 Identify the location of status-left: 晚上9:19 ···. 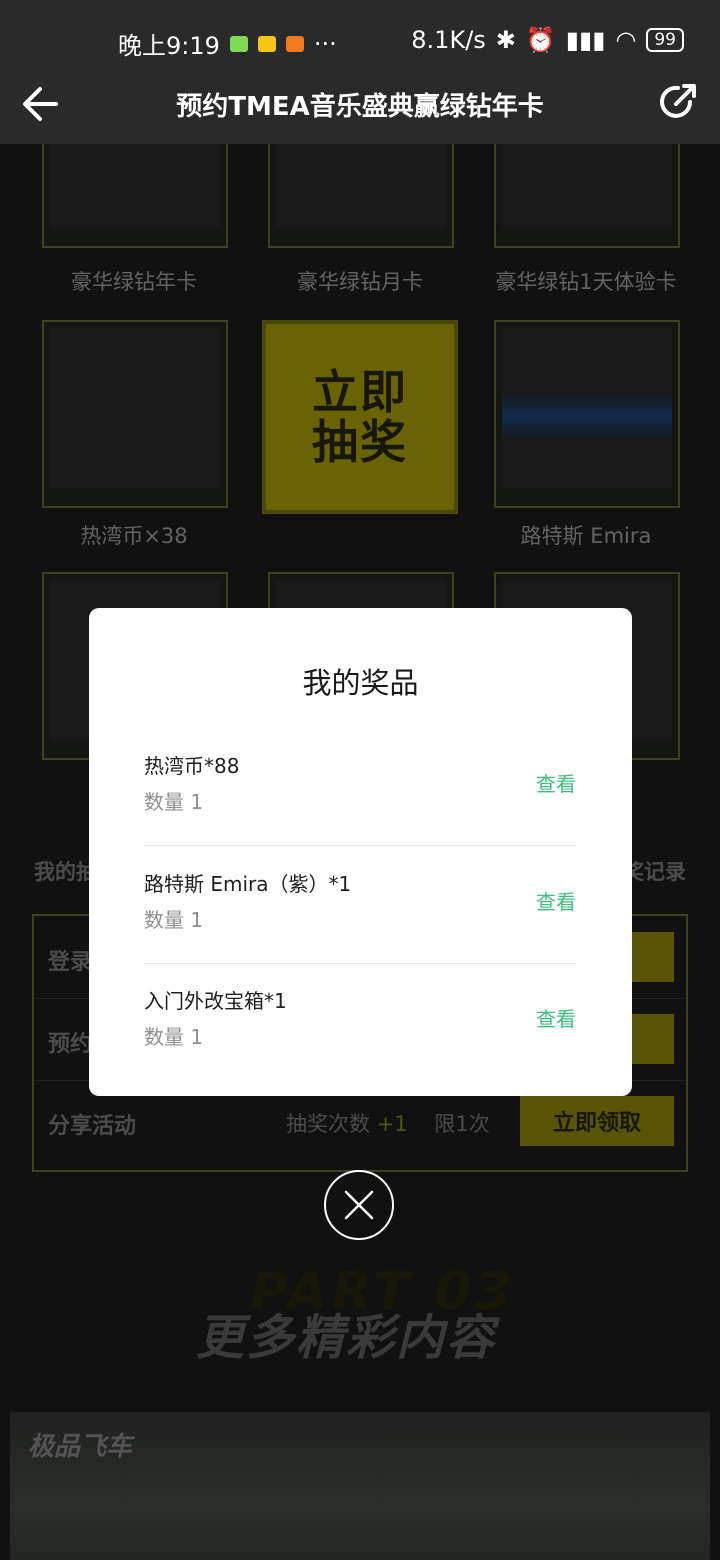
(227, 43).